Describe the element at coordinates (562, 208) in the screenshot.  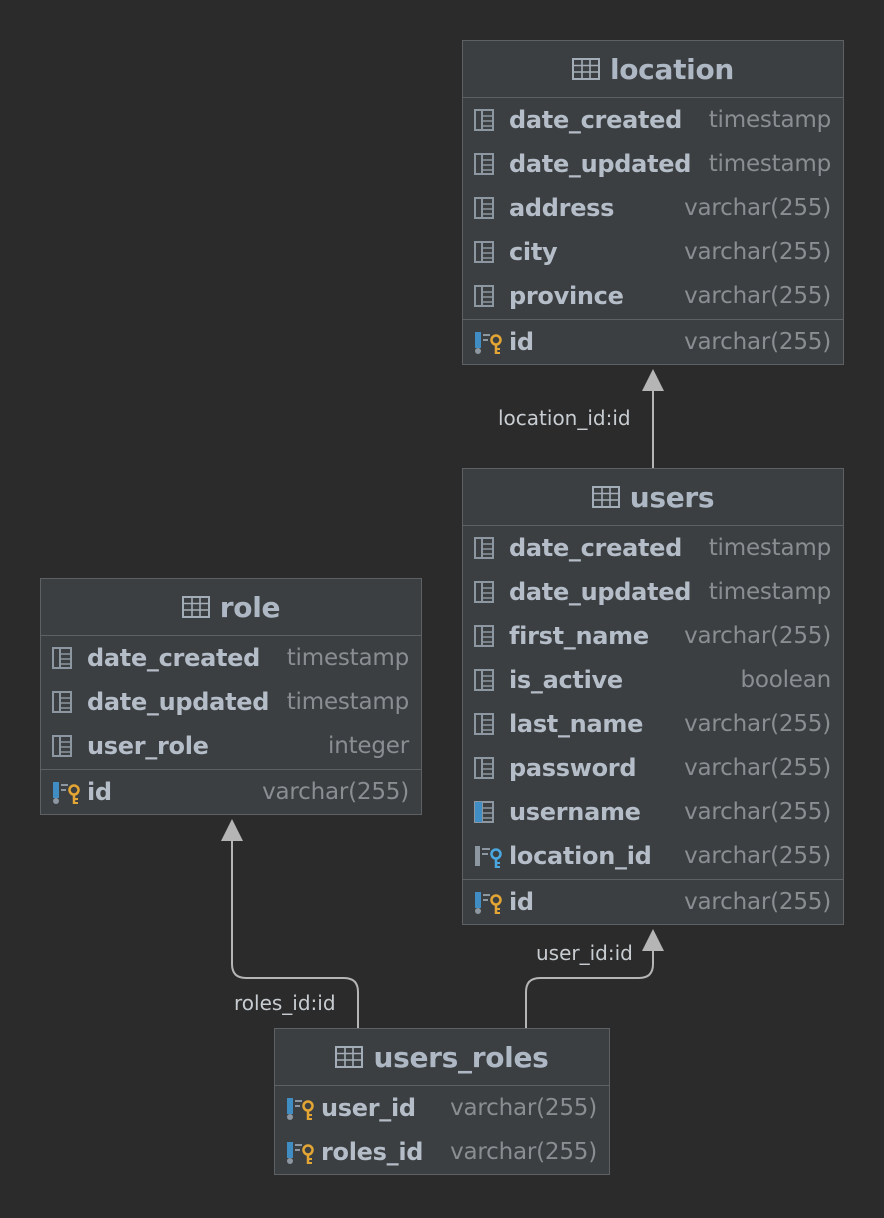
I see `column-name: address` at that location.